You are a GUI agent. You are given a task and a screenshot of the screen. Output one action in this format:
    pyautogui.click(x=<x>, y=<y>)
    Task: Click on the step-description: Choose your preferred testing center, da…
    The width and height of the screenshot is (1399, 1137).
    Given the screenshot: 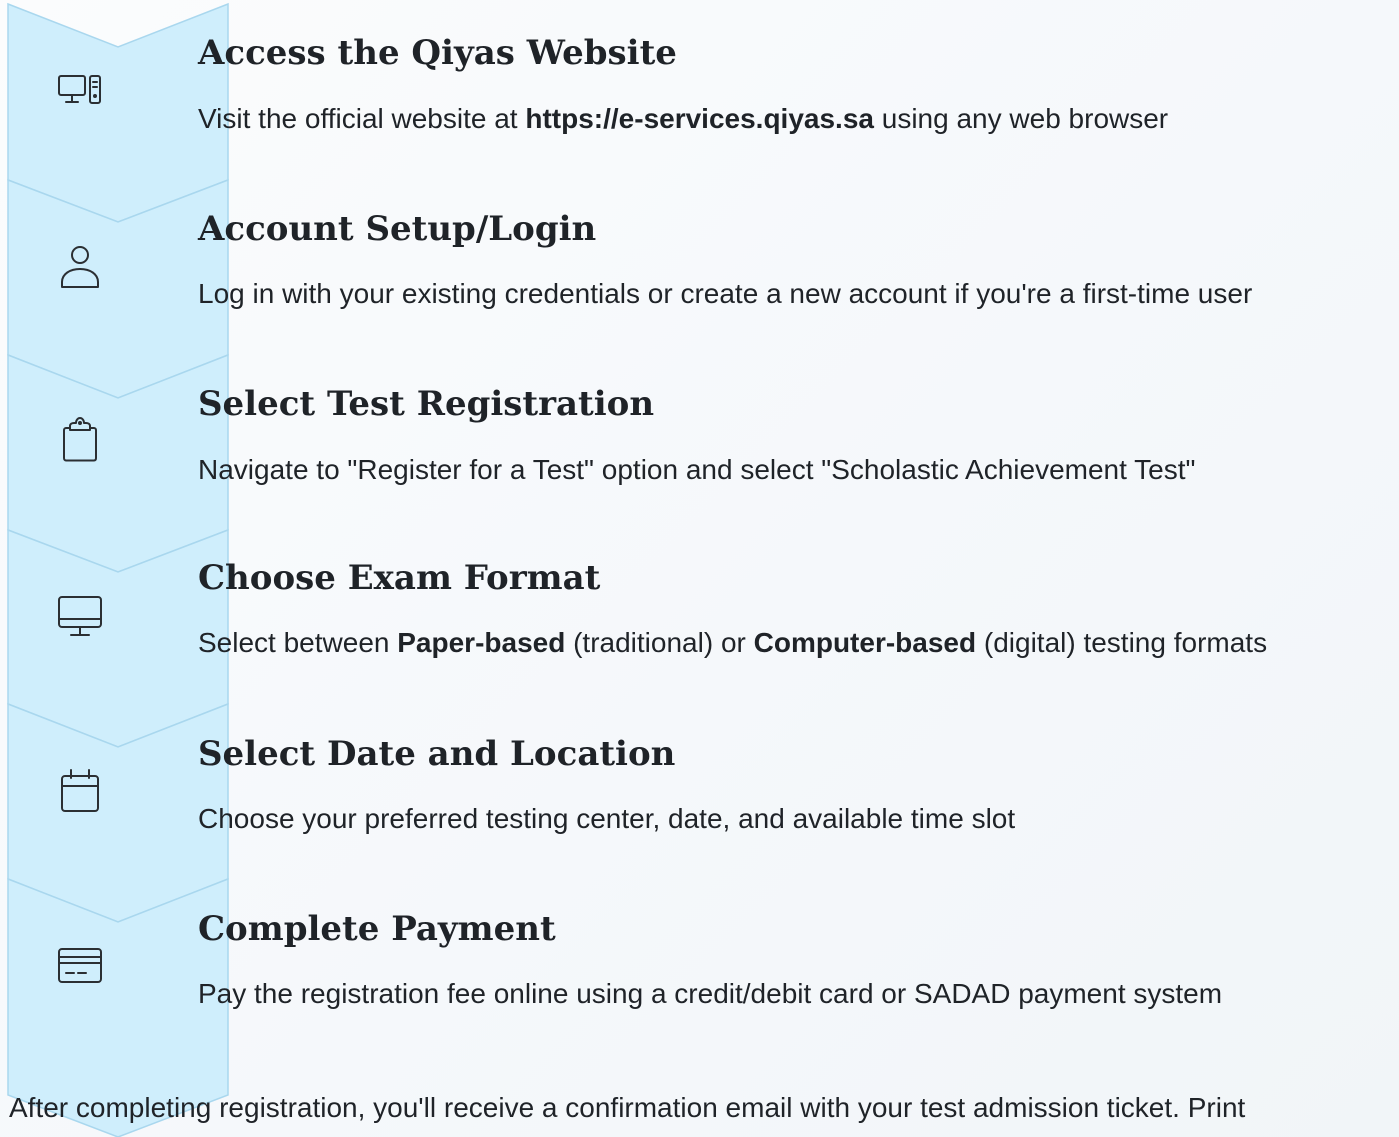 What is the action you would take?
    pyautogui.click(x=607, y=818)
    